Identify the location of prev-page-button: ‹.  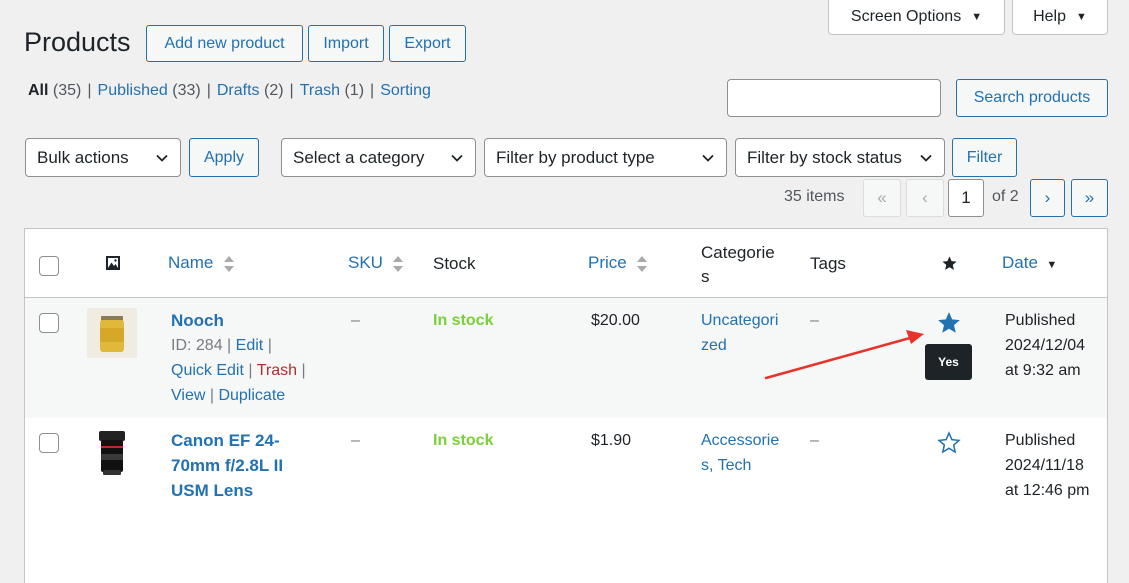
(925, 198).